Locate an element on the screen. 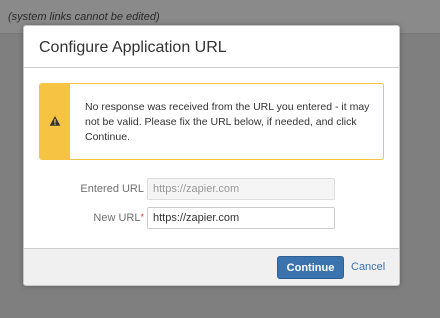  entered-url-label-text: Entered URL is located at coordinates (112, 189).